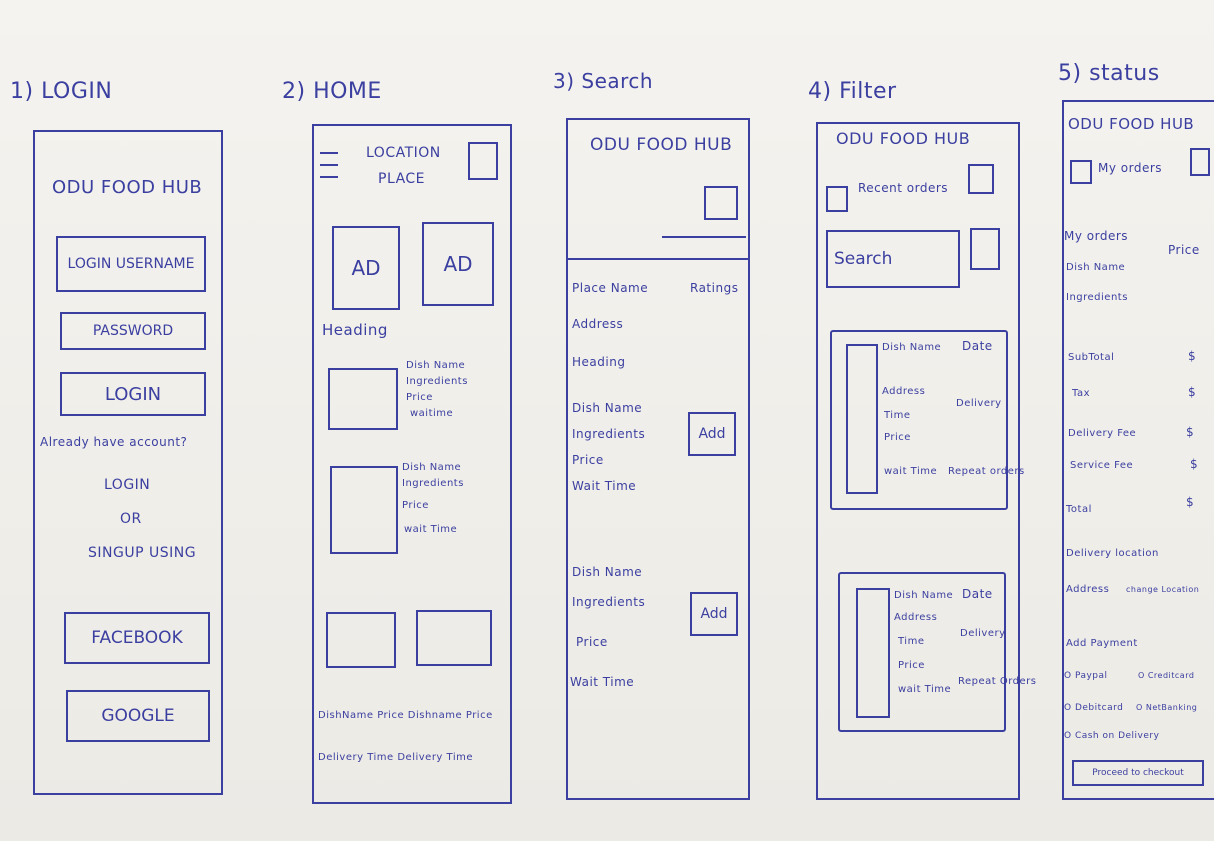 The height and width of the screenshot is (841, 1214). I want to click on add-button-2: Add, so click(714, 614).